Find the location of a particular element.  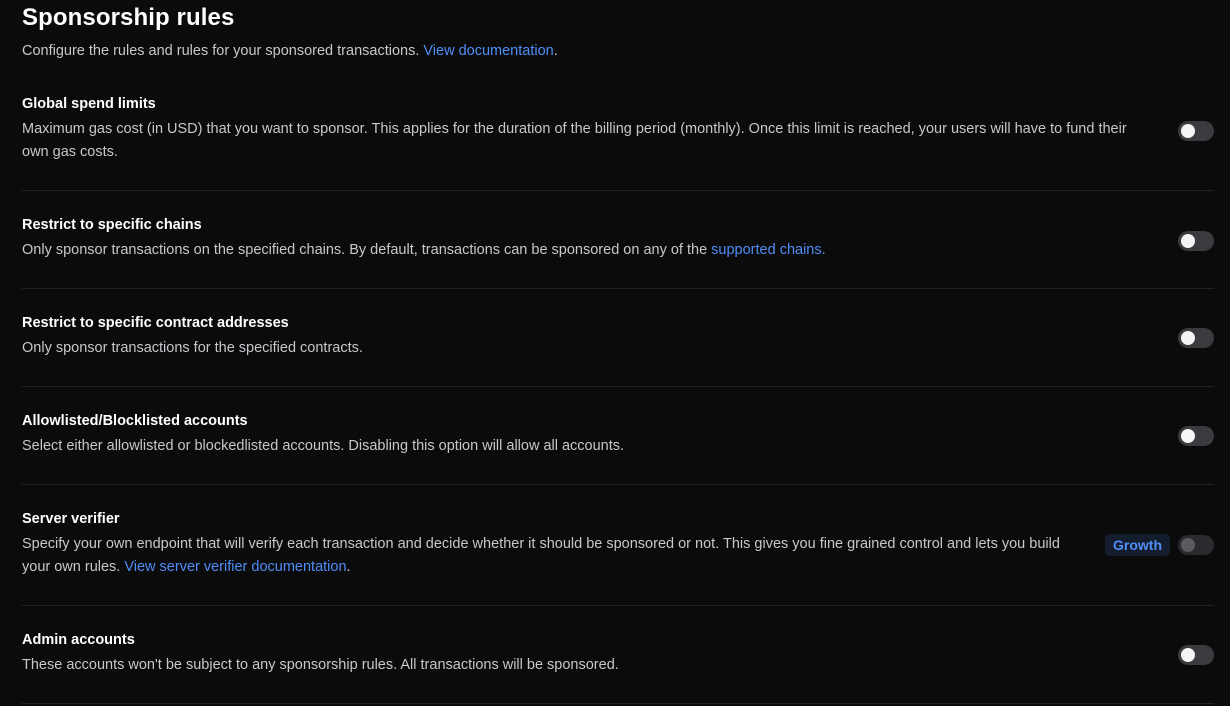

growth-plan-badge: Growth is located at coordinates (1137, 545).